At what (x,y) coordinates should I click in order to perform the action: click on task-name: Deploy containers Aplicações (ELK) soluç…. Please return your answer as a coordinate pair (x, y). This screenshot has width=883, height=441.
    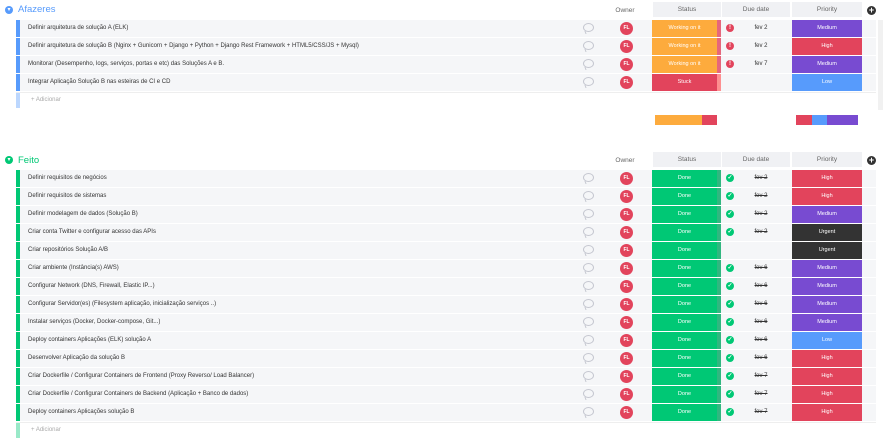
    Looking at the image, I should click on (308, 340).